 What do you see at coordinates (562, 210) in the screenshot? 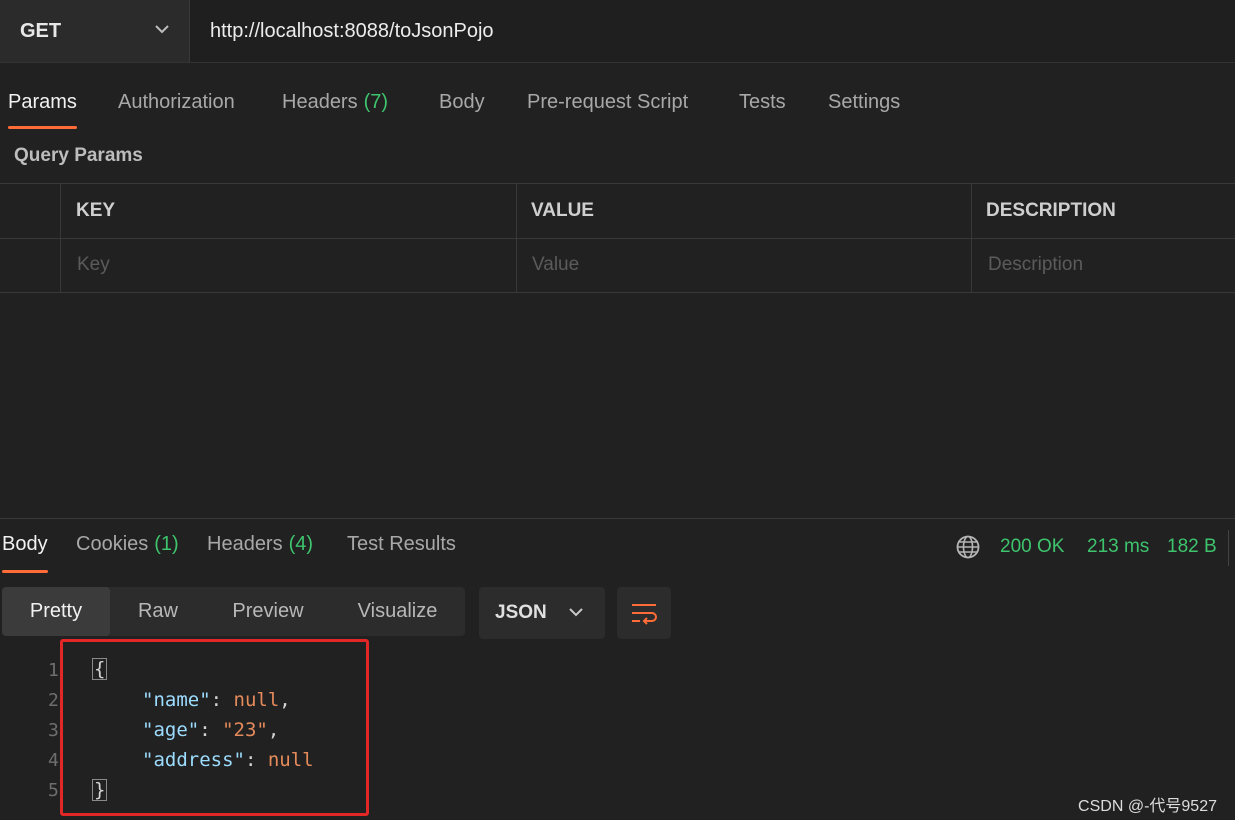
I see `column-header-value: VALUE` at bounding box center [562, 210].